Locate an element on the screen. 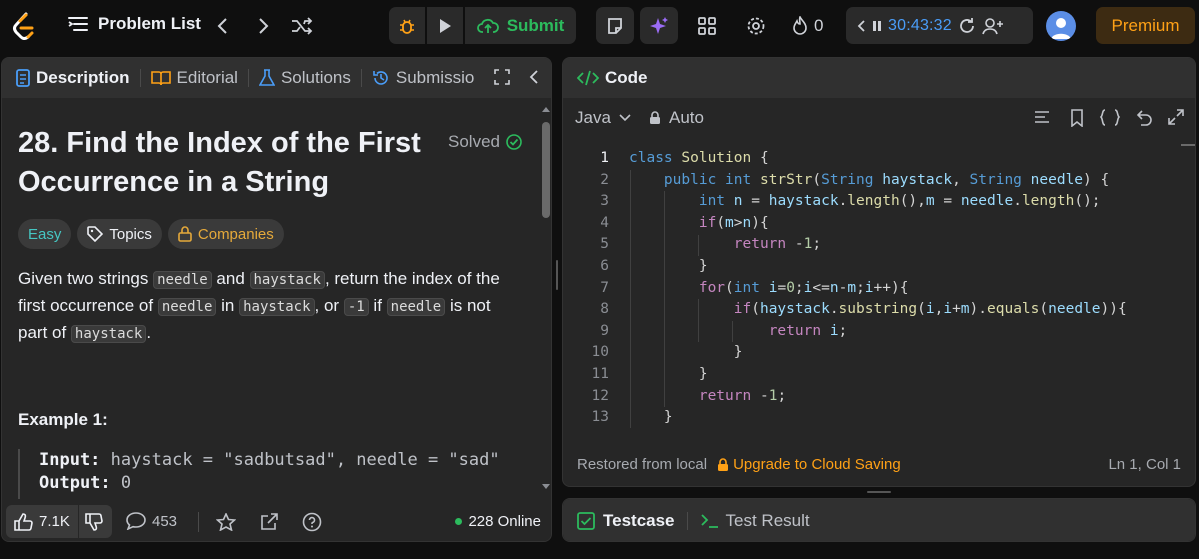  layout-button is located at coordinates (707, 26).